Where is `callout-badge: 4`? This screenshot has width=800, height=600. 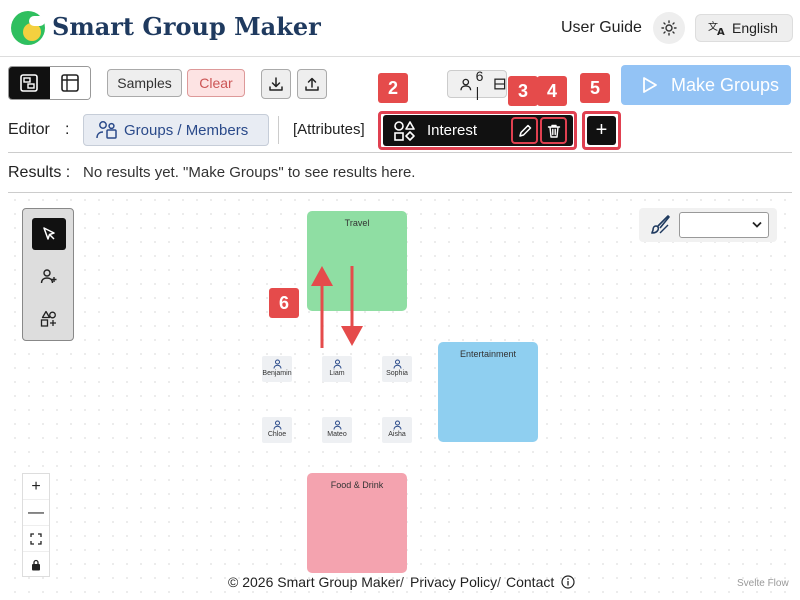 callout-badge: 4 is located at coordinates (552, 91).